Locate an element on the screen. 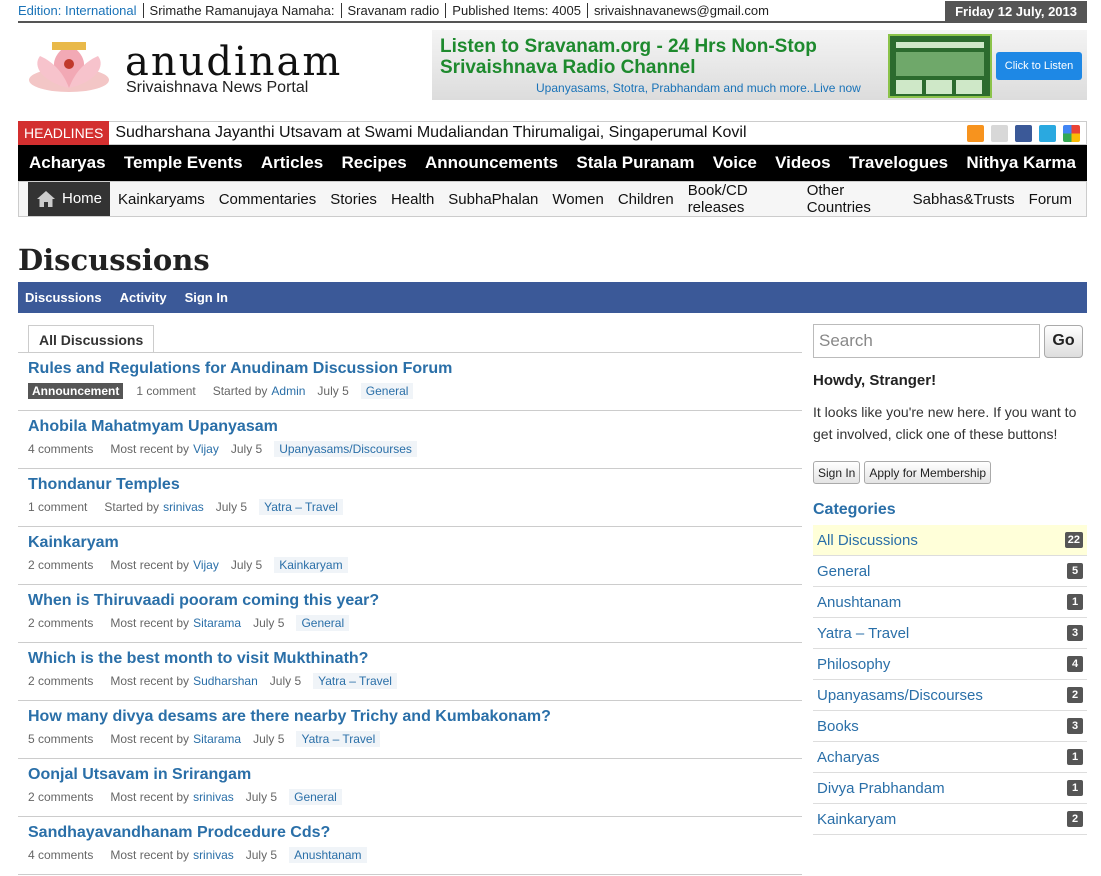 Image resolution: width=1101 pixels, height=876 pixels. subnav-children: Children is located at coordinates (646, 199).